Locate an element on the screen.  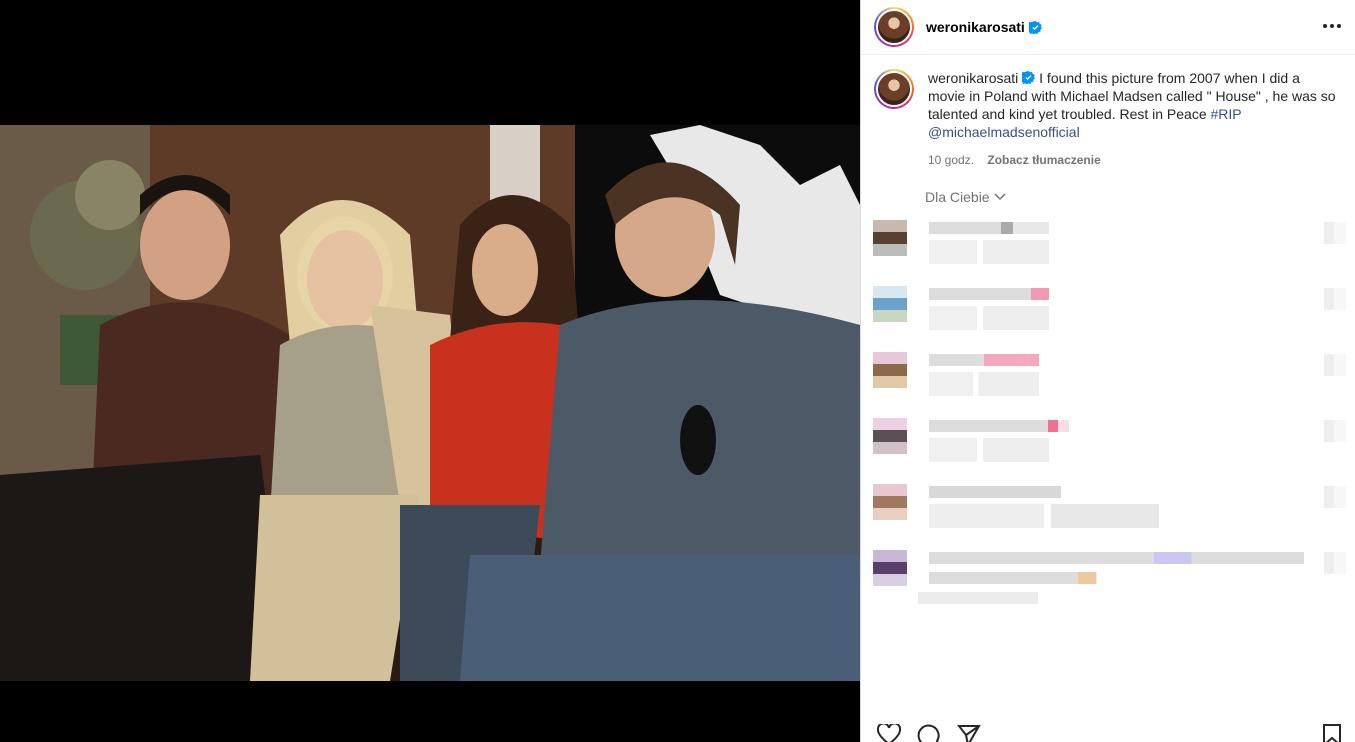
heart-icon is located at coordinates (889, 733).